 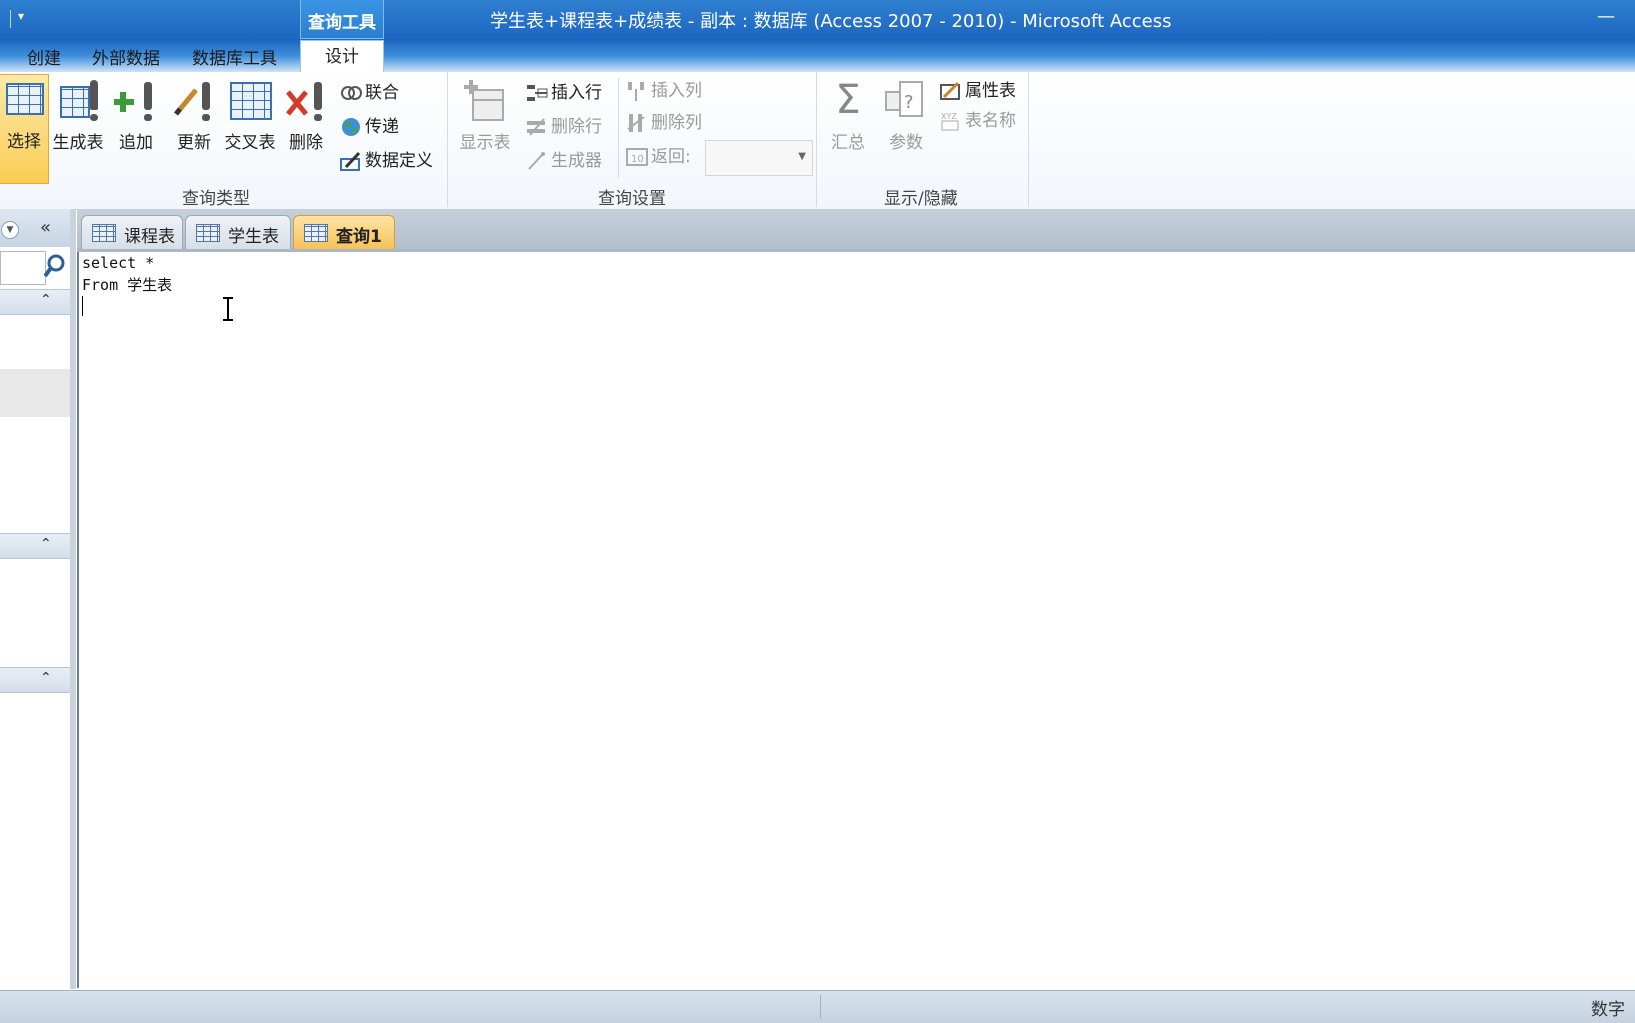 What do you see at coordinates (118, 263) in the screenshot?
I see `sql-line: select *` at bounding box center [118, 263].